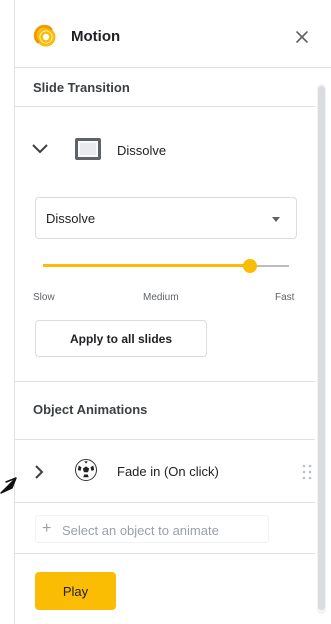 The width and height of the screenshot is (331, 624). Describe the element at coordinates (161, 297) in the screenshot. I see `speed-label-medium: Medium` at that location.